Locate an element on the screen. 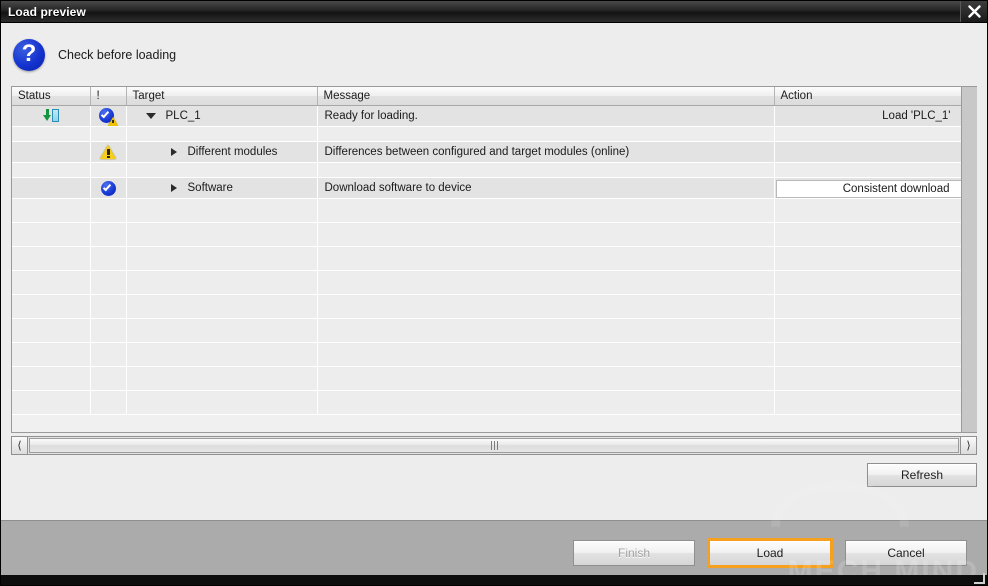 The image size is (988, 586). warning-triangle-icon is located at coordinates (108, 152).